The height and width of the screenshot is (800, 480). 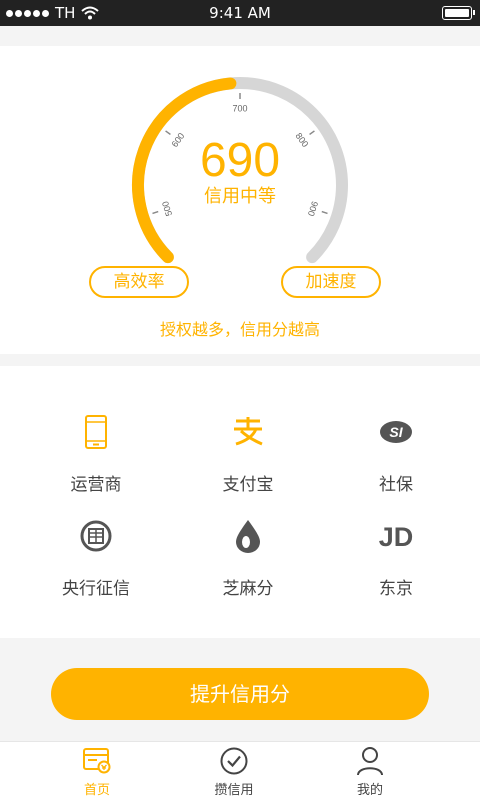 What do you see at coordinates (234, 761) in the screenshot?
I see `check-circle-icon` at bounding box center [234, 761].